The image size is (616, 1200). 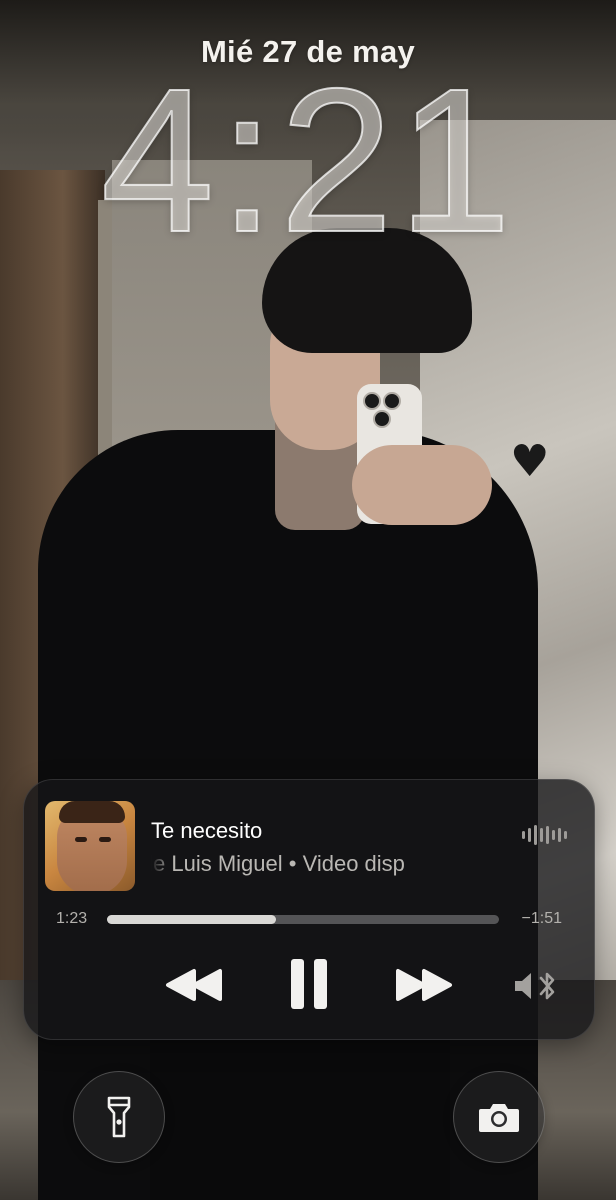 I want to click on audio-waveform-icon, so click(x=544, y=835).